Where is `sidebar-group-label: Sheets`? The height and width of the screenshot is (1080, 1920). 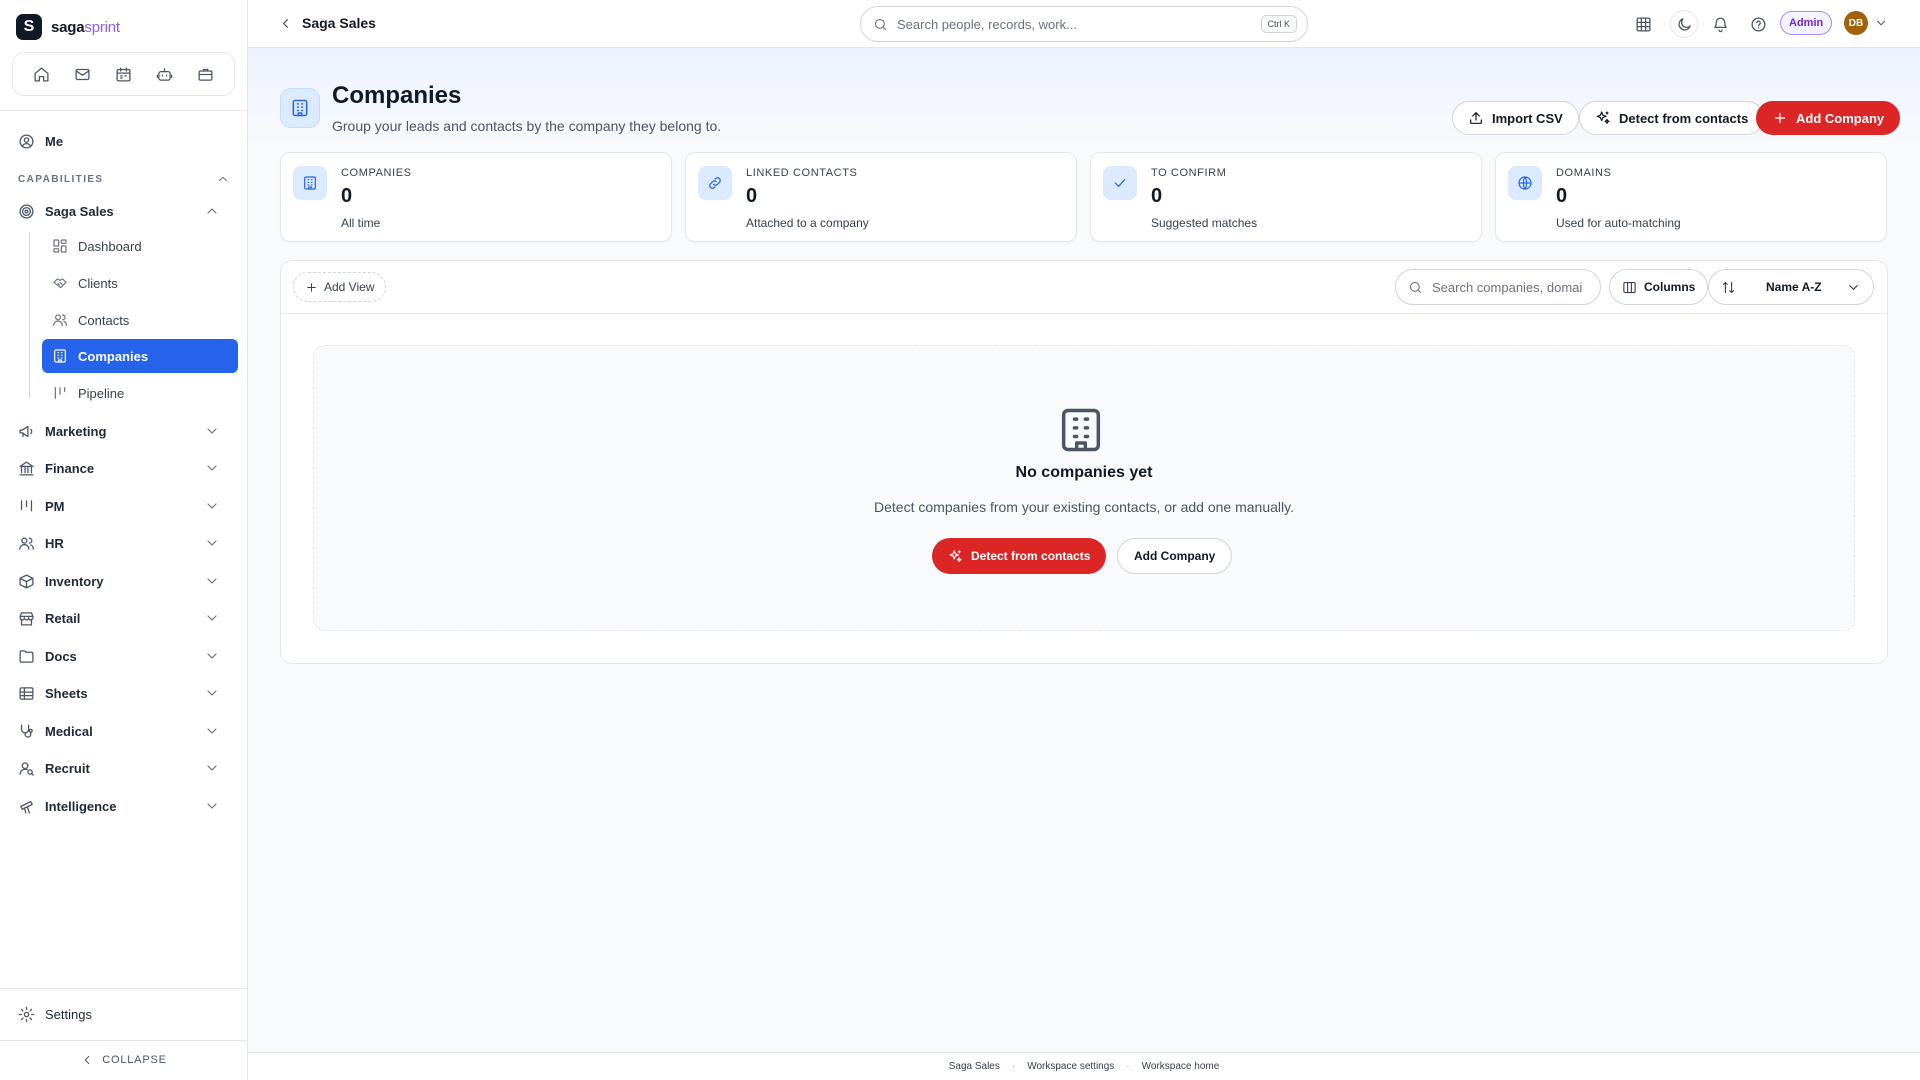
sidebar-group-label: Sheets is located at coordinates (66, 693).